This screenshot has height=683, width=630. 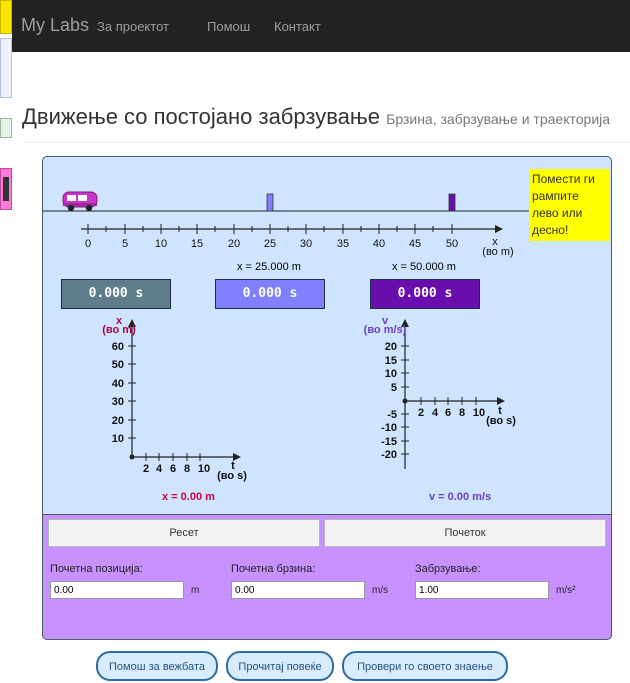 What do you see at coordinates (326, 142) in the screenshot?
I see `title-divider` at bounding box center [326, 142].